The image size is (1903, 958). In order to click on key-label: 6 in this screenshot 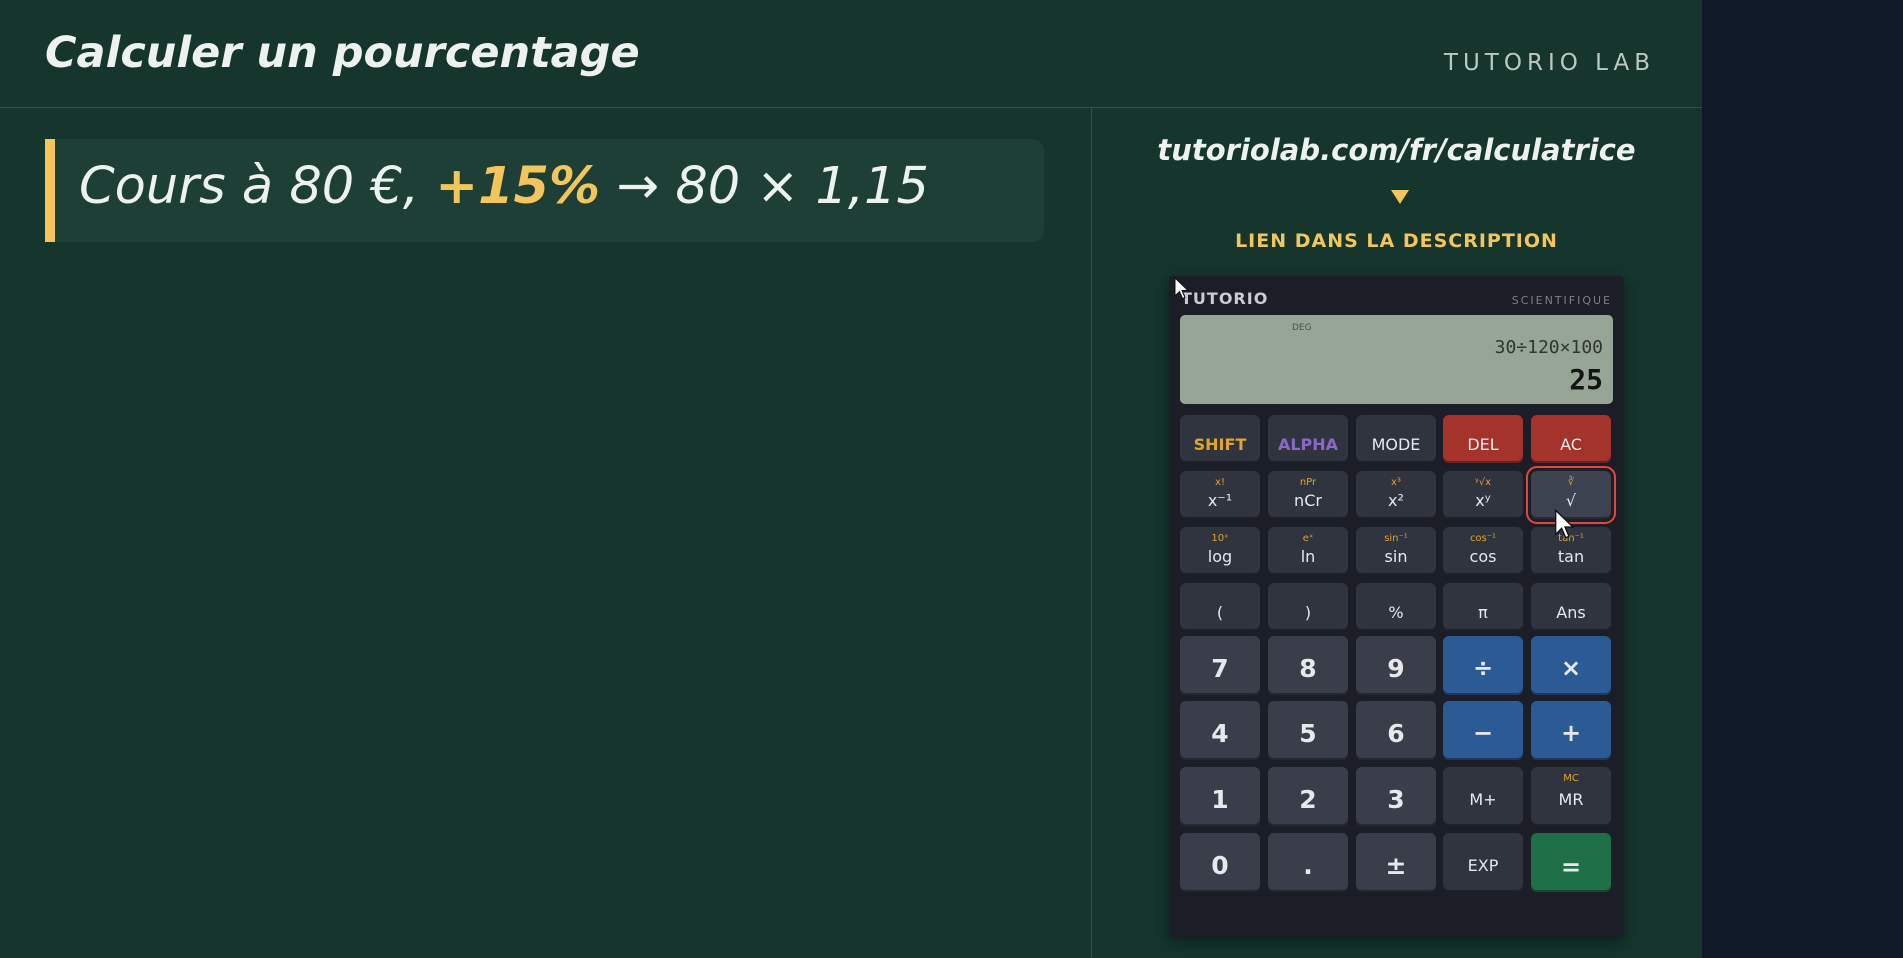, I will do `click(1396, 733)`.